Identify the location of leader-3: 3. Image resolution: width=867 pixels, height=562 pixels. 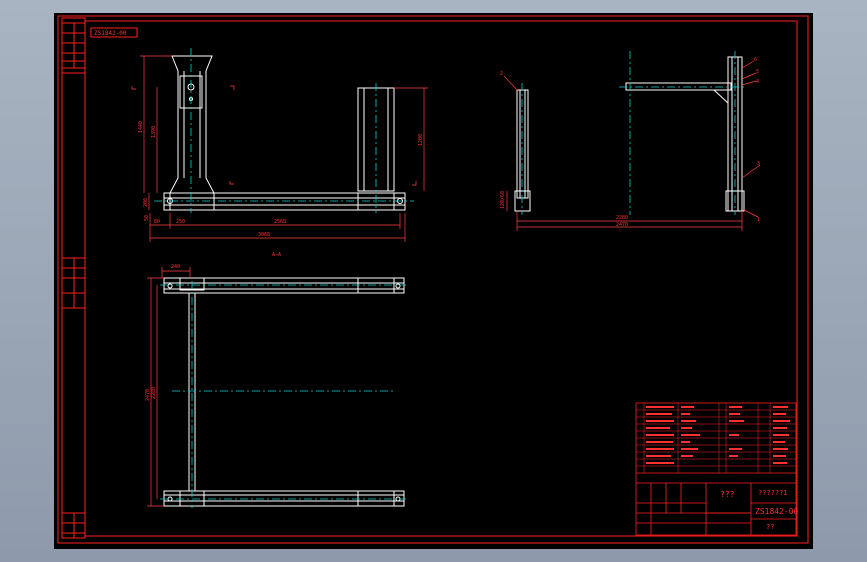
(758, 164).